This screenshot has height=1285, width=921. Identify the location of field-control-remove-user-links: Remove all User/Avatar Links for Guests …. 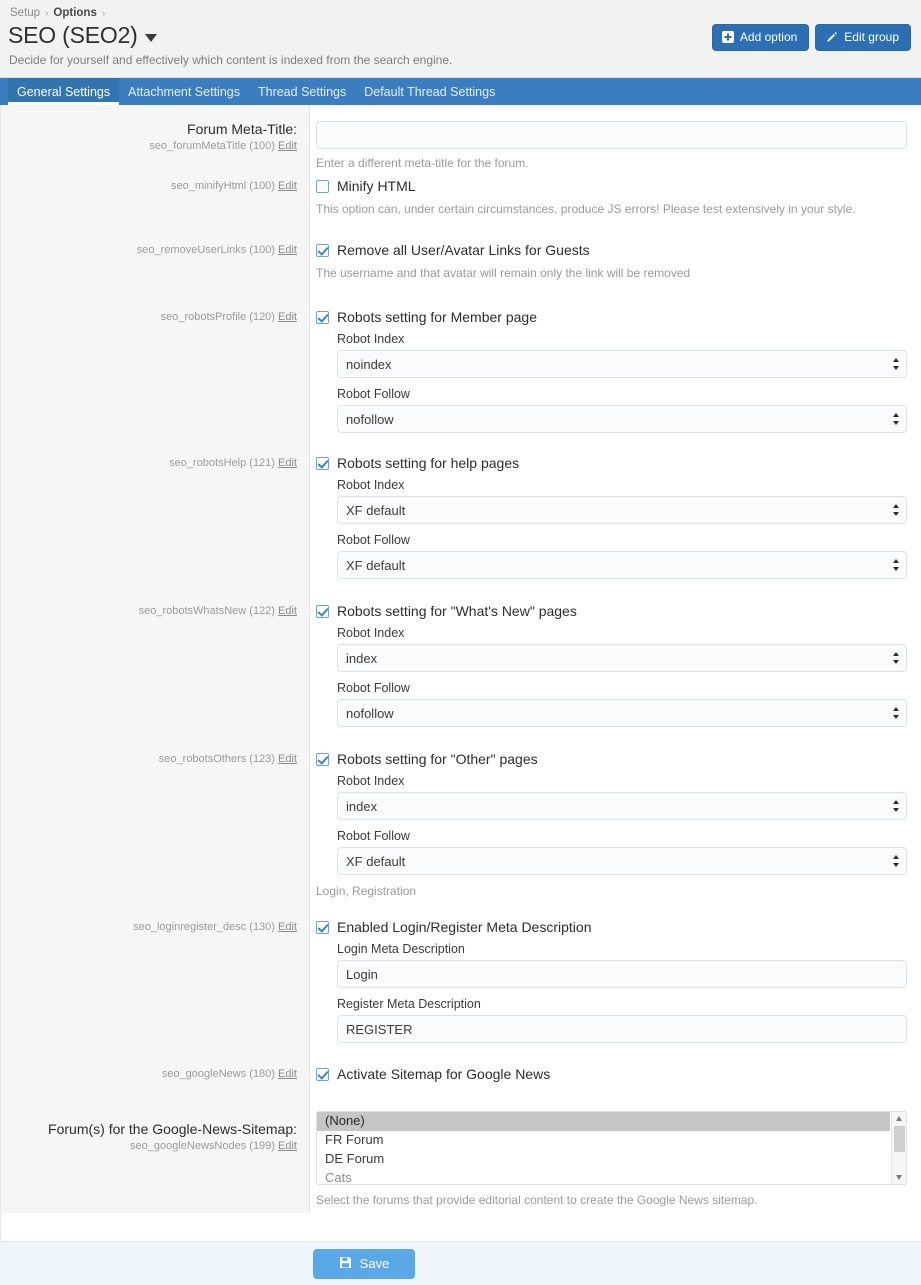
(615, 263).